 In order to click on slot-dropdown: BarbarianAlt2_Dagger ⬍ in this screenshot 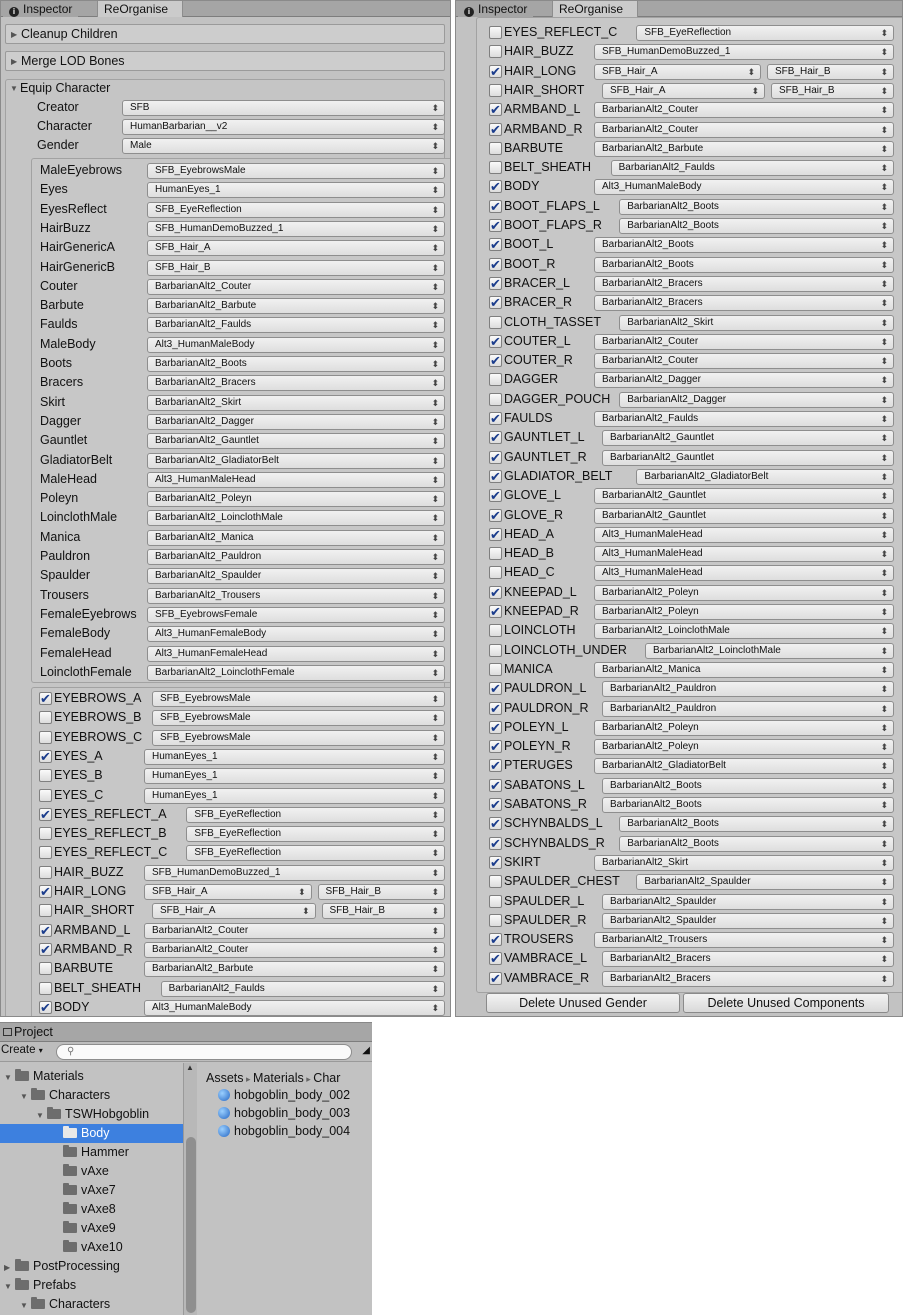, I will do `click(296, 421)`.